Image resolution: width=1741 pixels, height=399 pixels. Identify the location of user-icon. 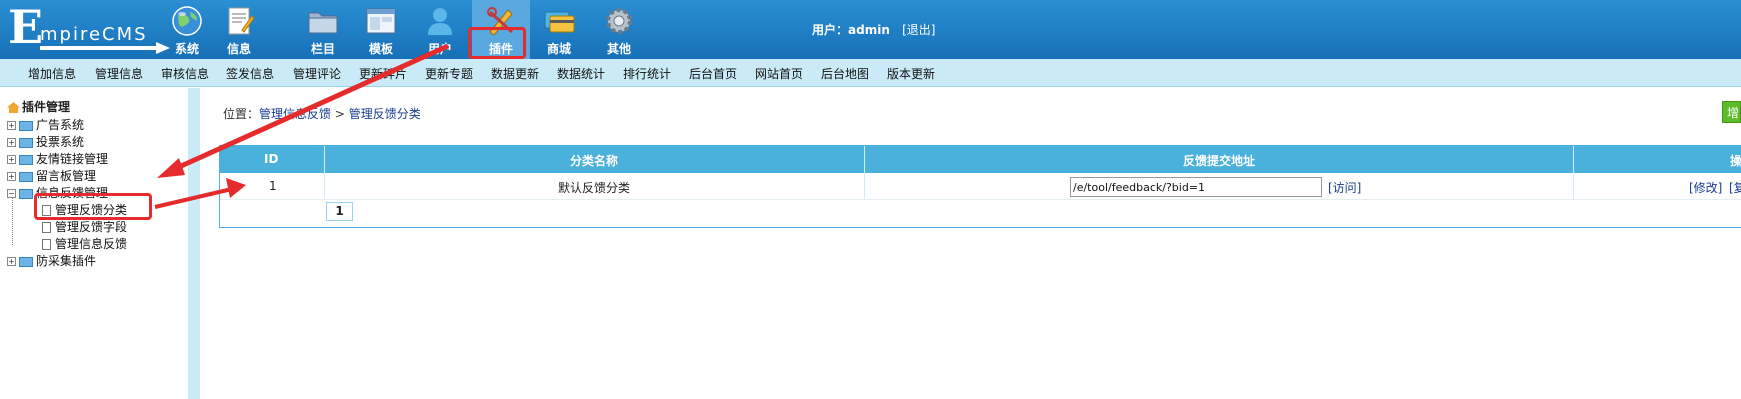
(440, 21).